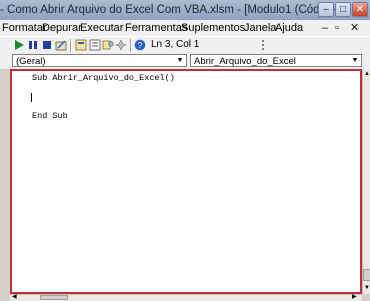  What do you see at coordinates (31, 97) in the screenshot?
I see `text-caret` at bounding box center [31, 97].